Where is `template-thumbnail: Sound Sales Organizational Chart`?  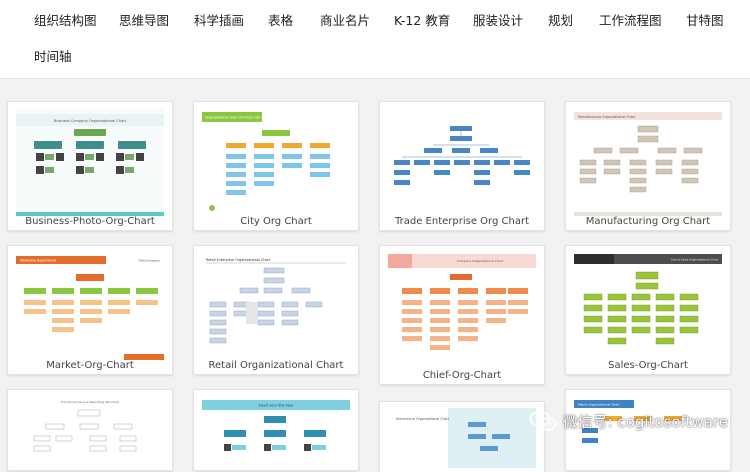 template-thumbnail: Sound Sales Organizational Chart is located at coordinates (648, 306).